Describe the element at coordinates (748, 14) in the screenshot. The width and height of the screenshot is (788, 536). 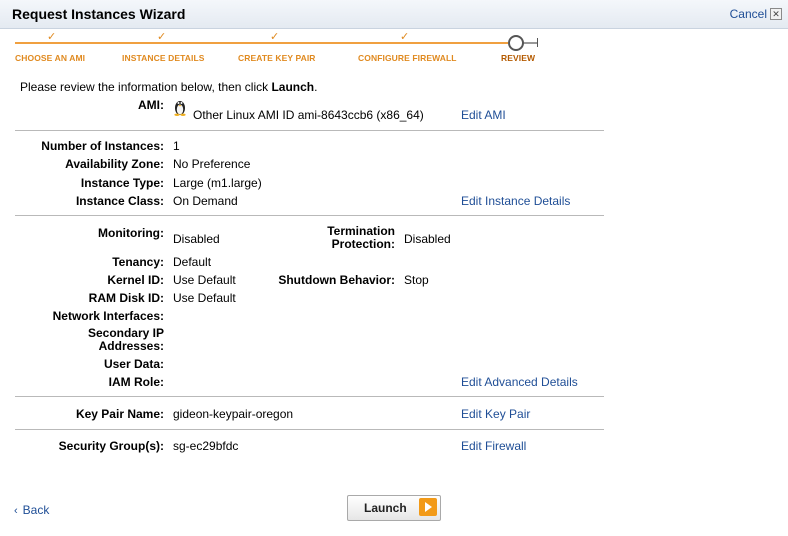
I see `cancel-link: Cancel` at that location.